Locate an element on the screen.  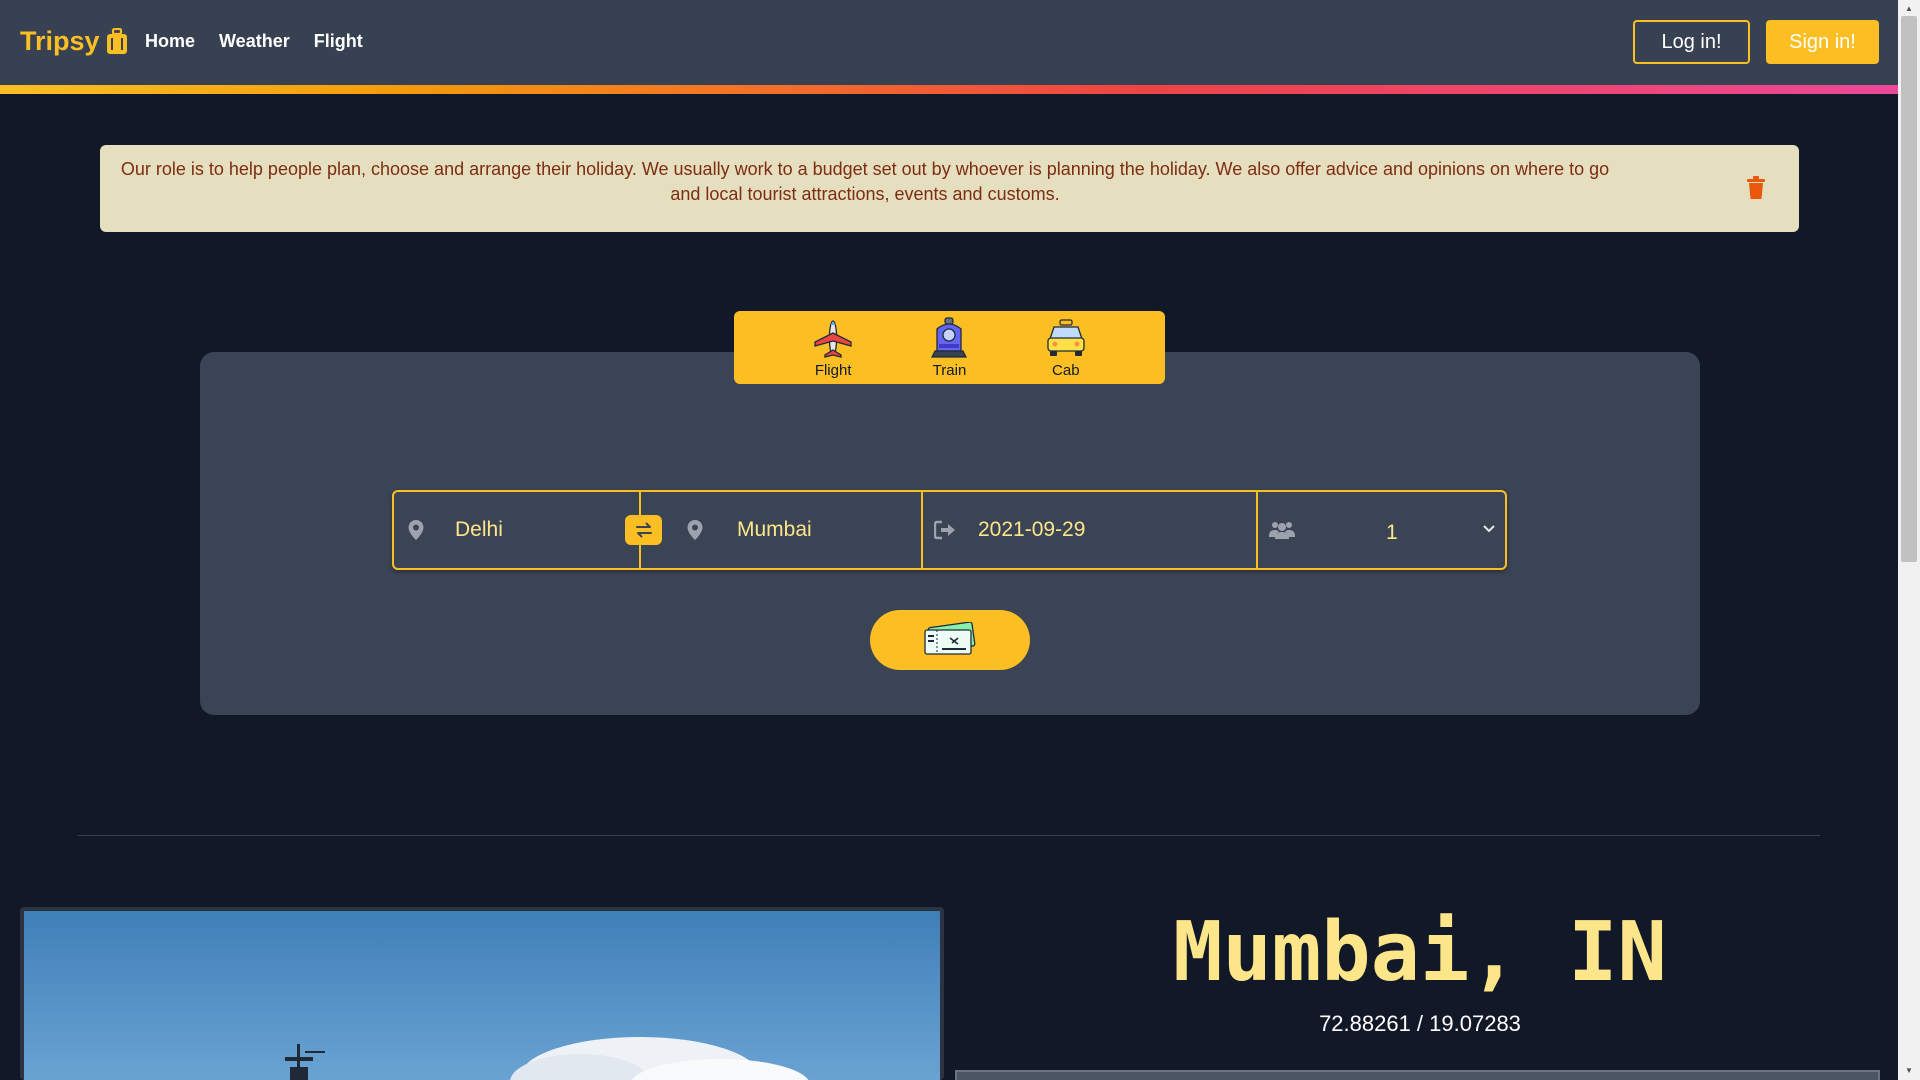
sign-out-arrow-icon is located at coordinates (944, 530).